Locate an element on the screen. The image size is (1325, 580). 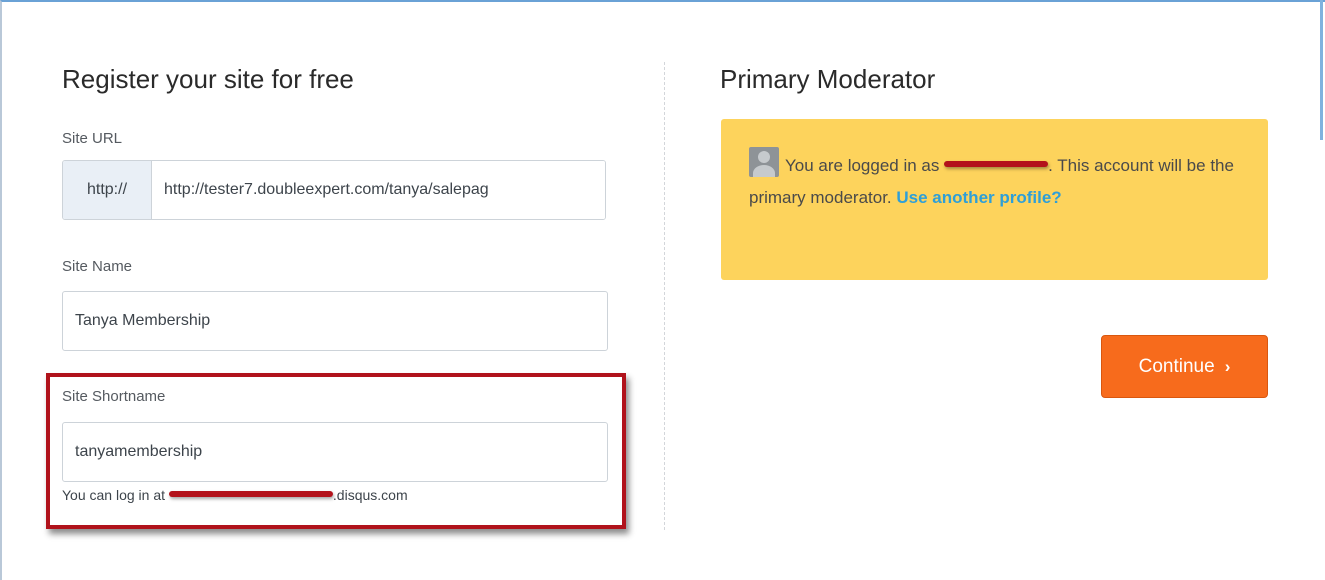
notice-prefix: You are logged in as is located at coordinates (865, 165).